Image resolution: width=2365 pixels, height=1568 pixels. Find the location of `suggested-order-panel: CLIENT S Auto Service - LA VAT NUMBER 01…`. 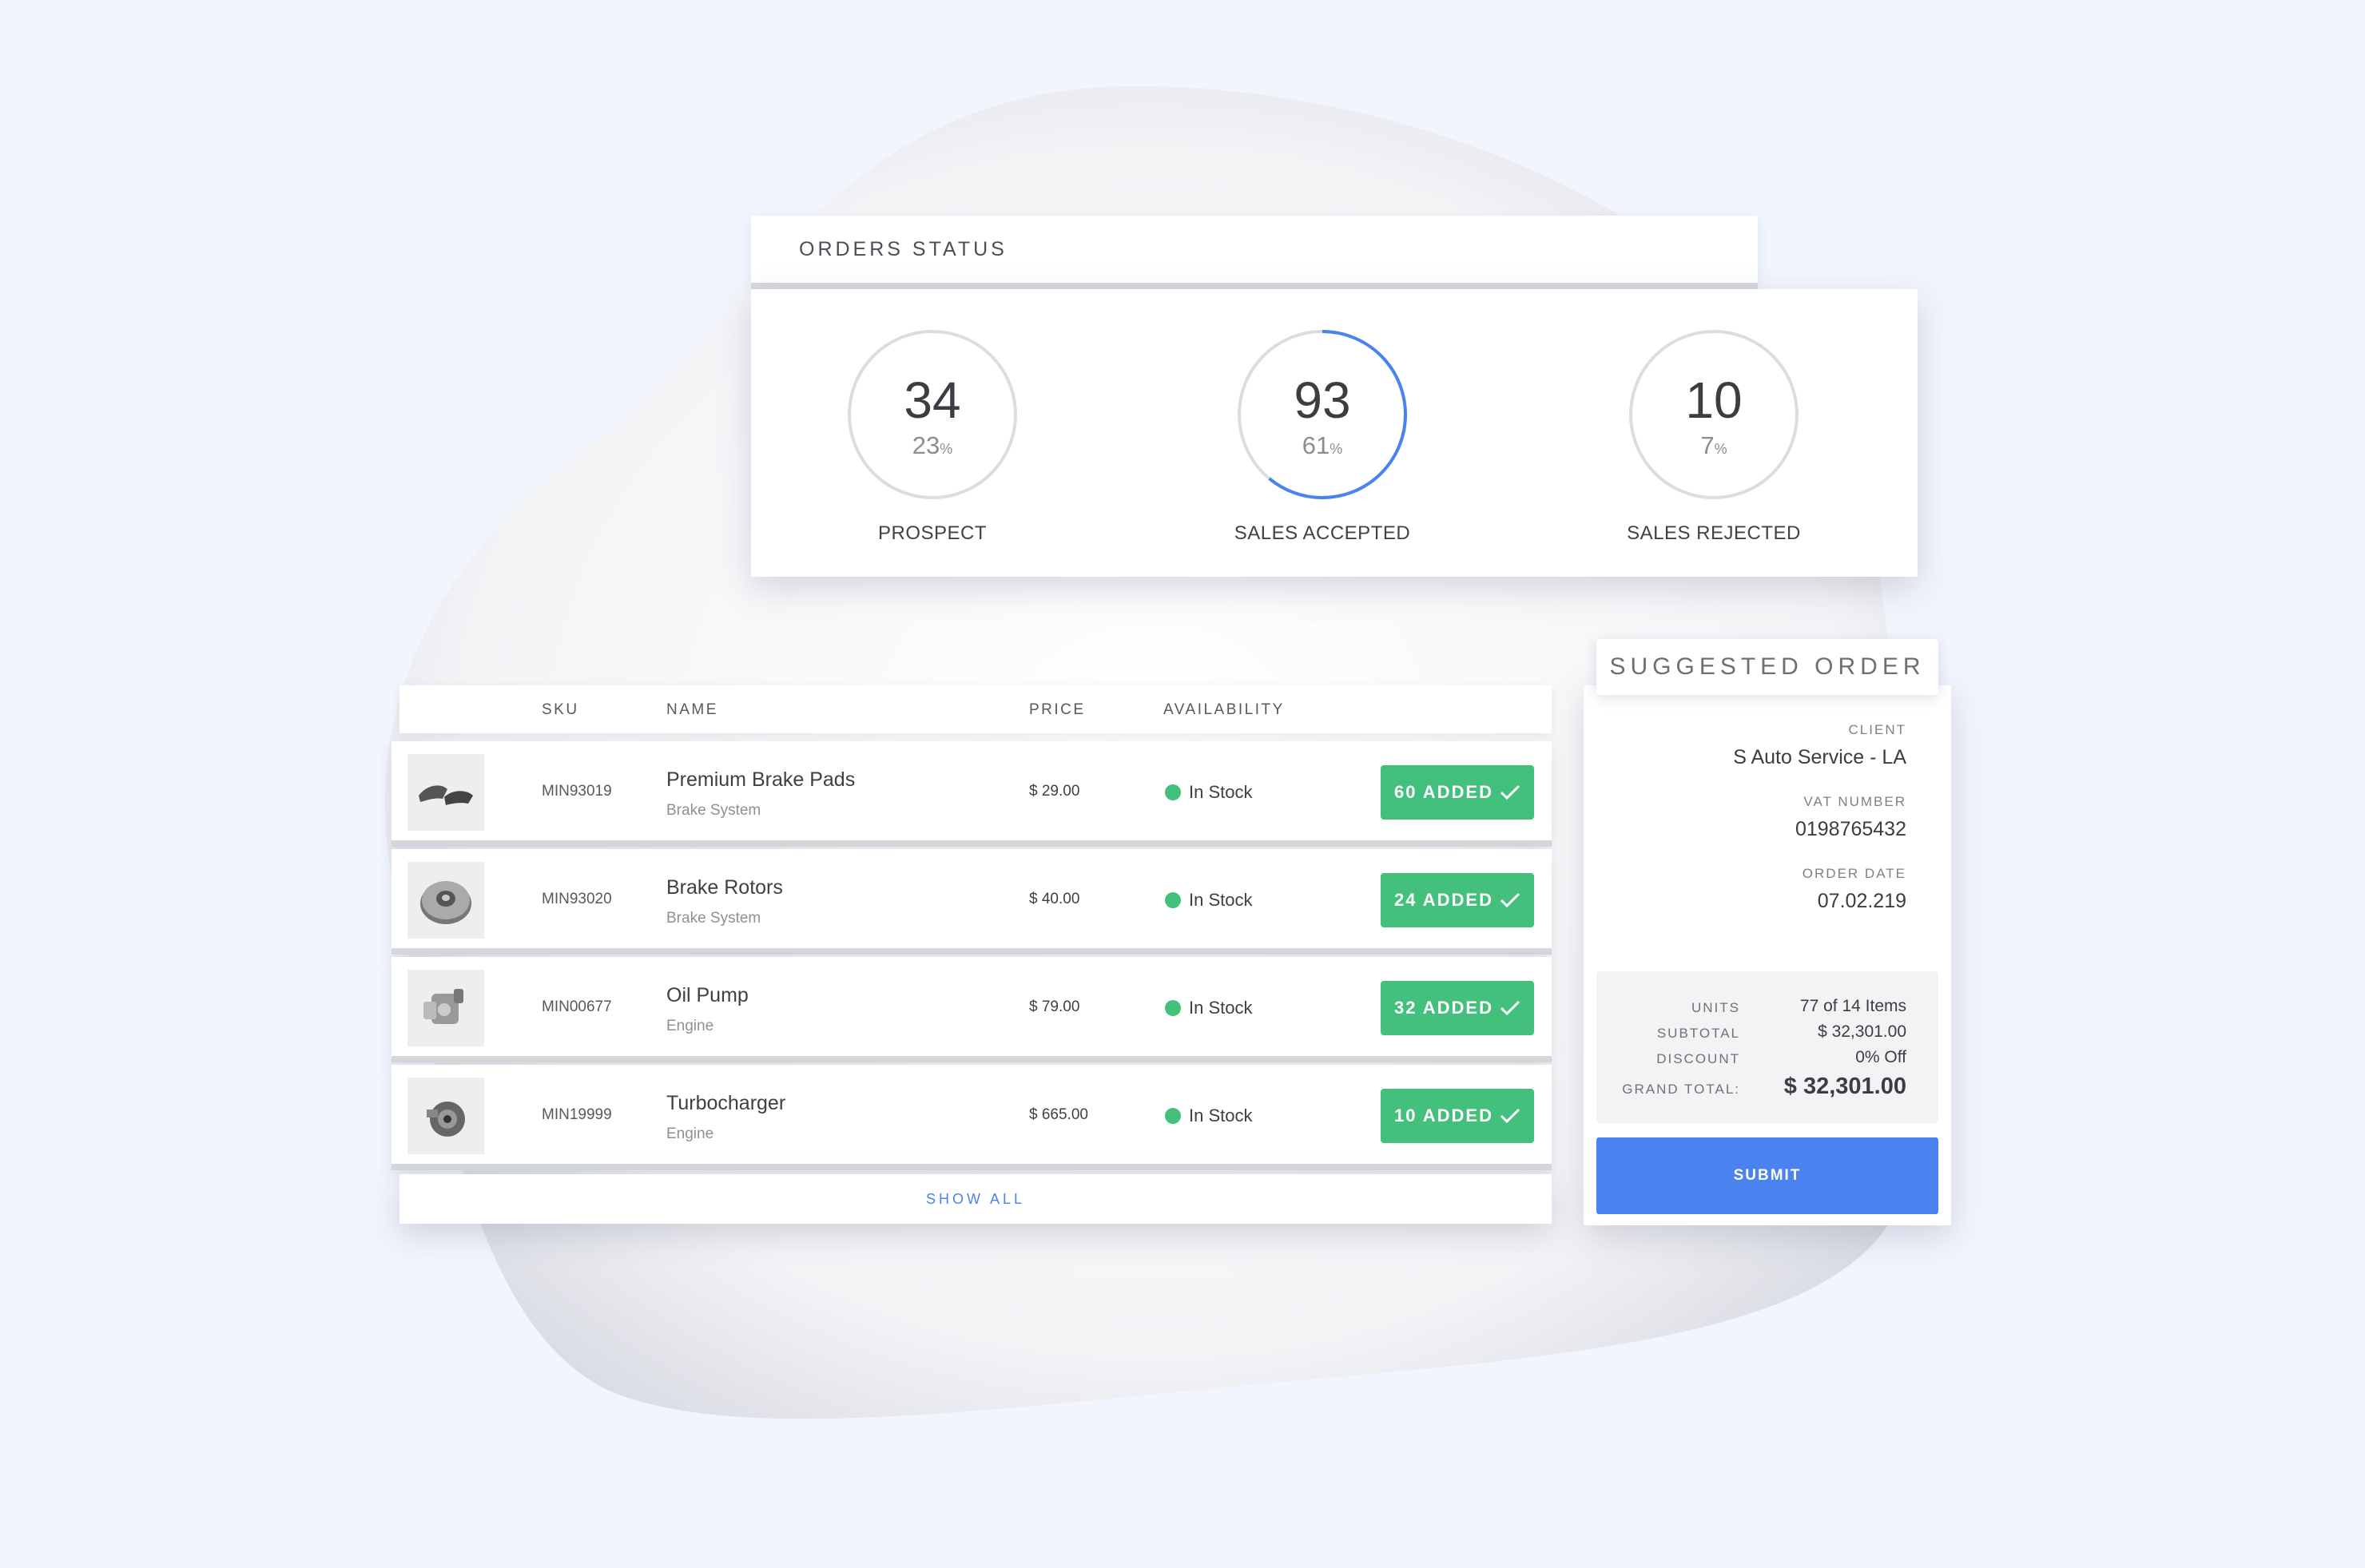

suggested-order-panel: CLIENT S Auto Service - LA VAT NUMBER 01… is located at coordinates (1767, 955).